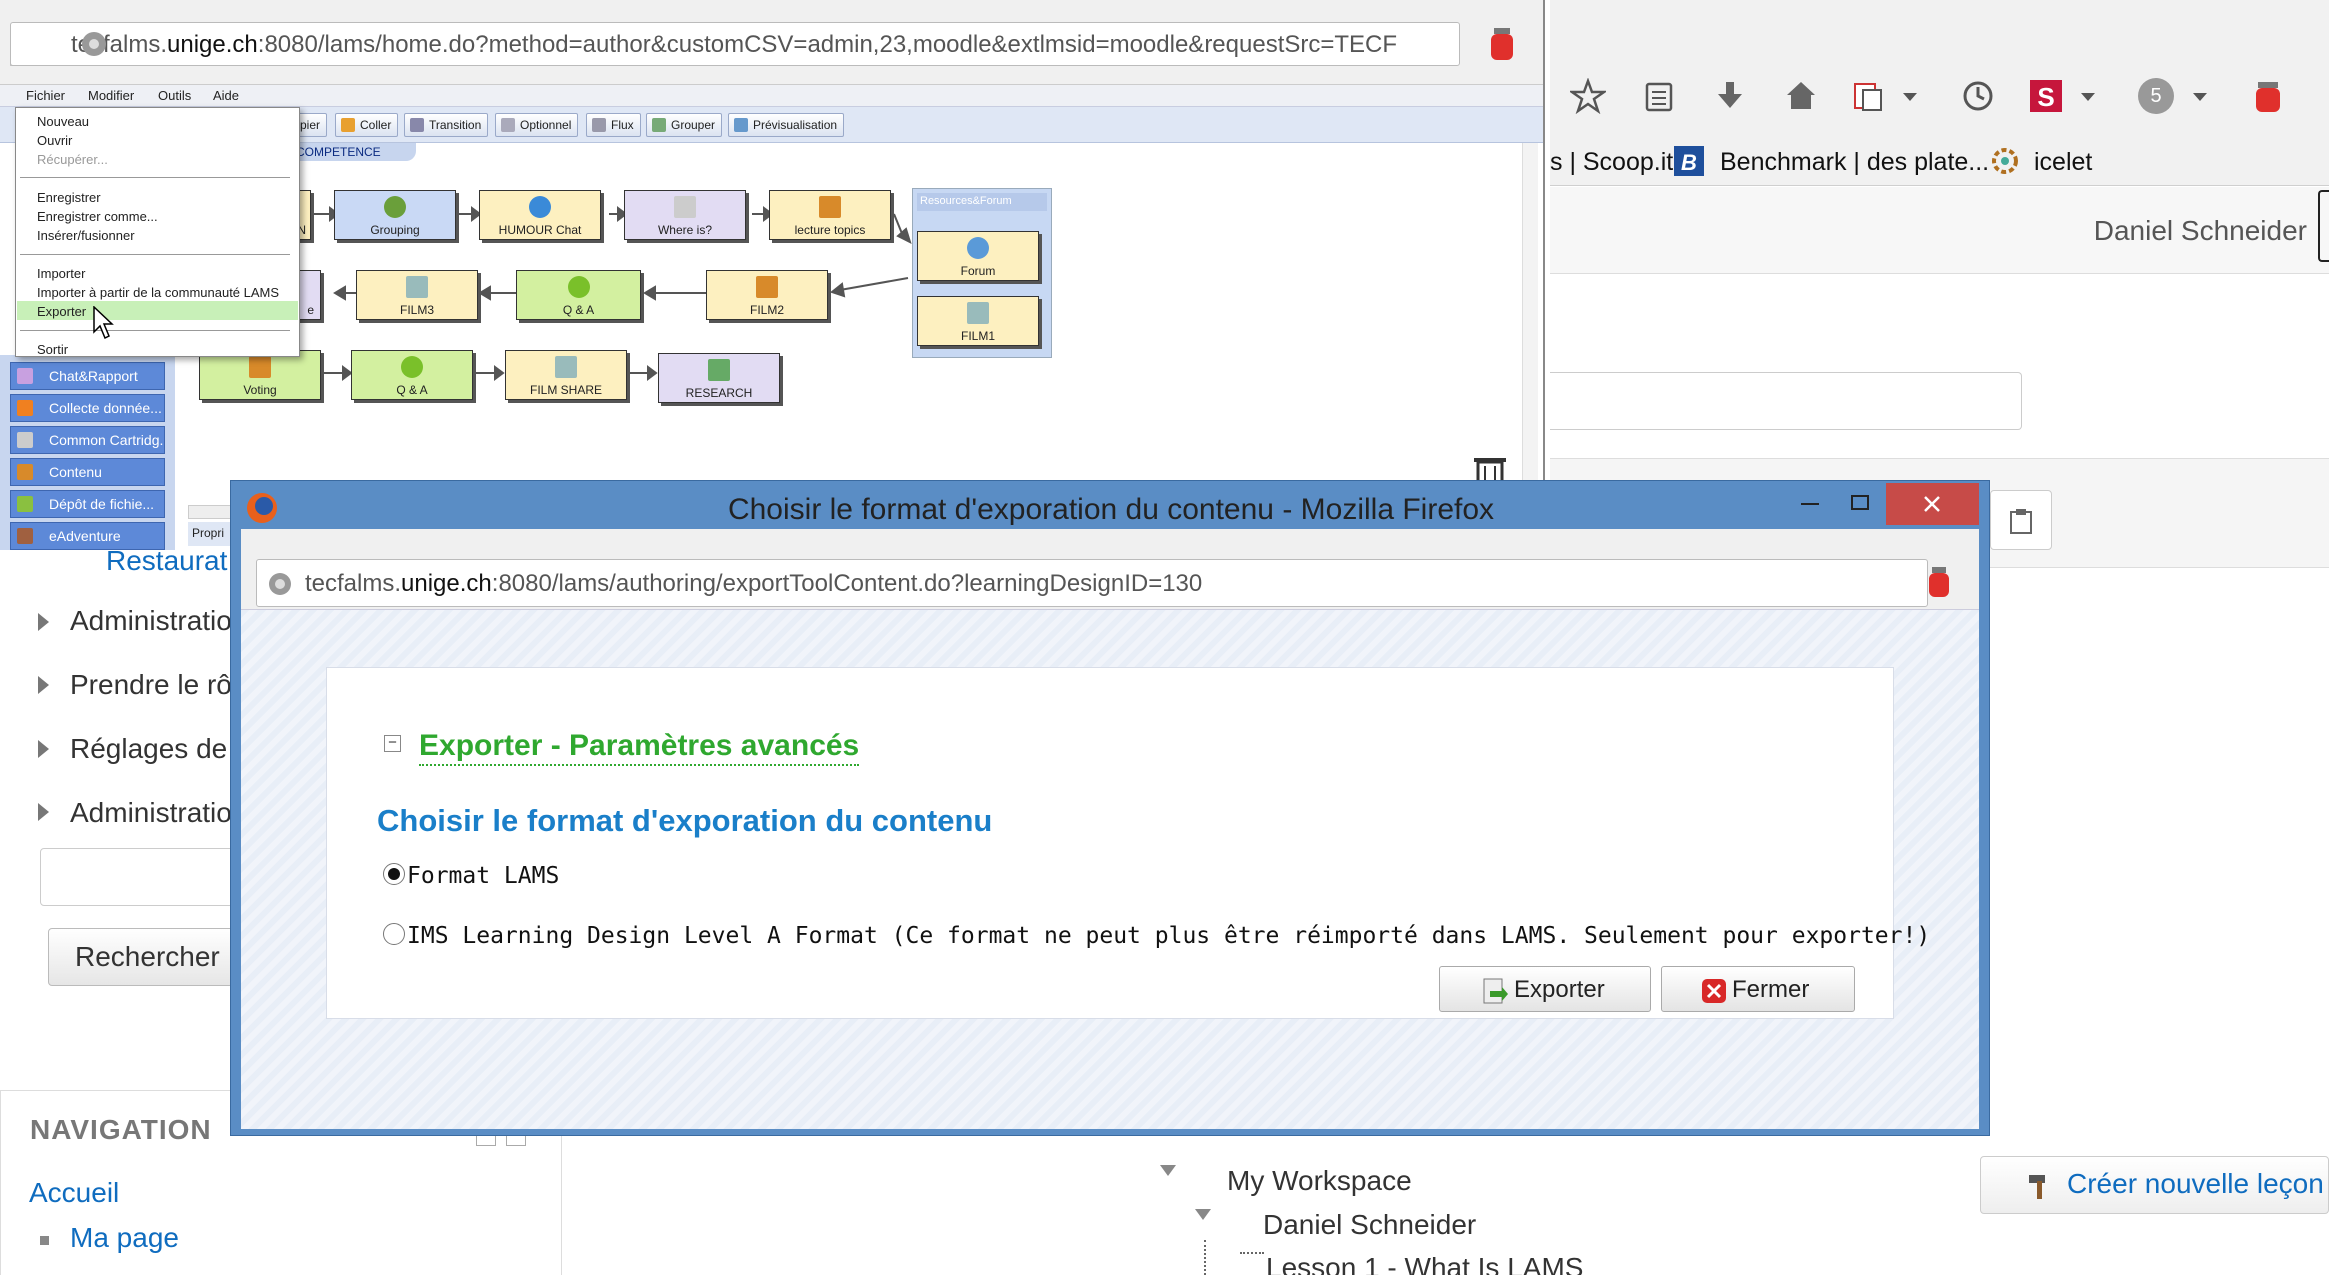  Describe the element at coordinates (1801, 96) in the screenshot. I see `home-icon` at that location.